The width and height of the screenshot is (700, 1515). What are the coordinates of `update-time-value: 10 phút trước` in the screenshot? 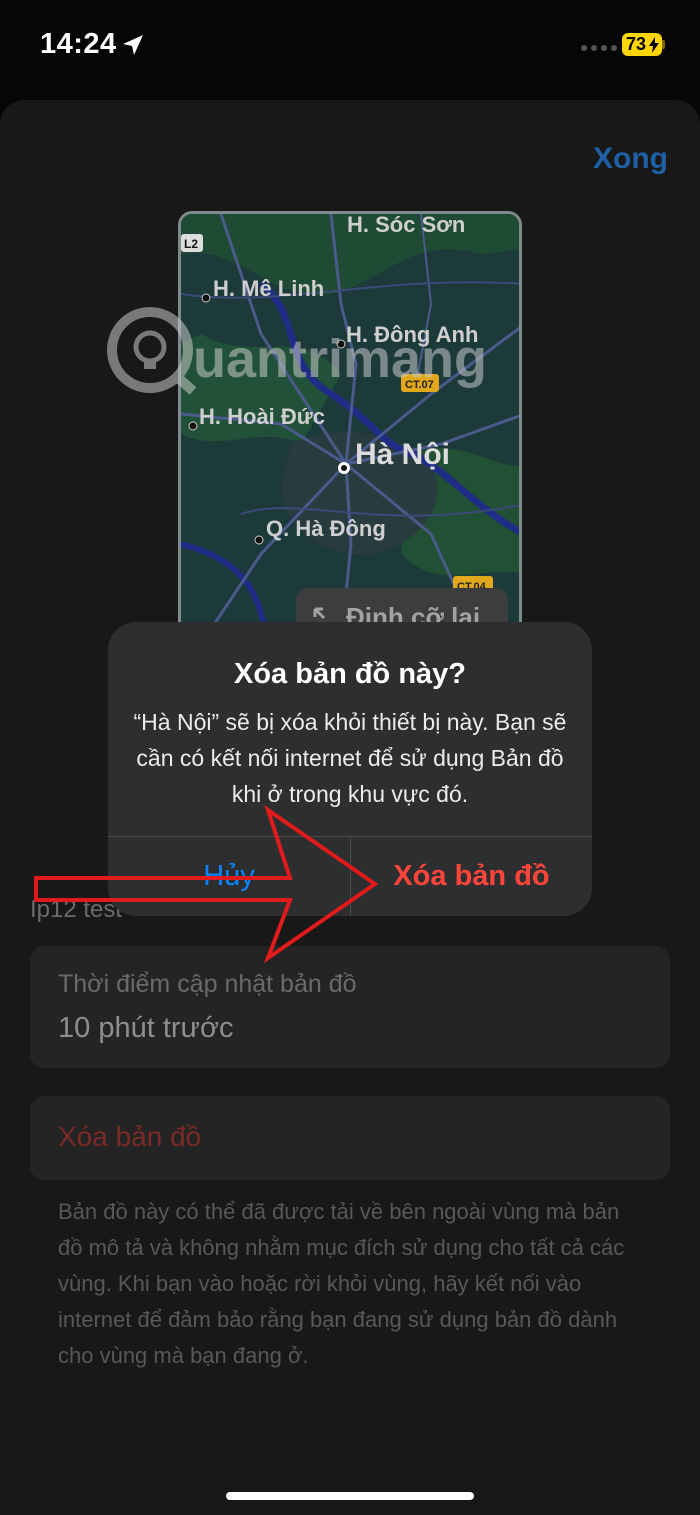 It's located at (146, 1028).